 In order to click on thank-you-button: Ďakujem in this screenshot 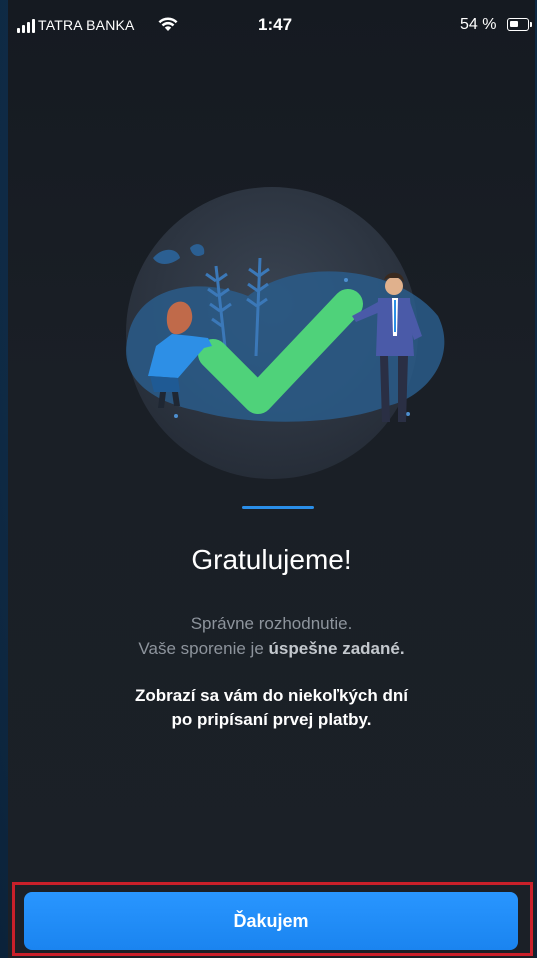, I will do `click(271, 921)`.